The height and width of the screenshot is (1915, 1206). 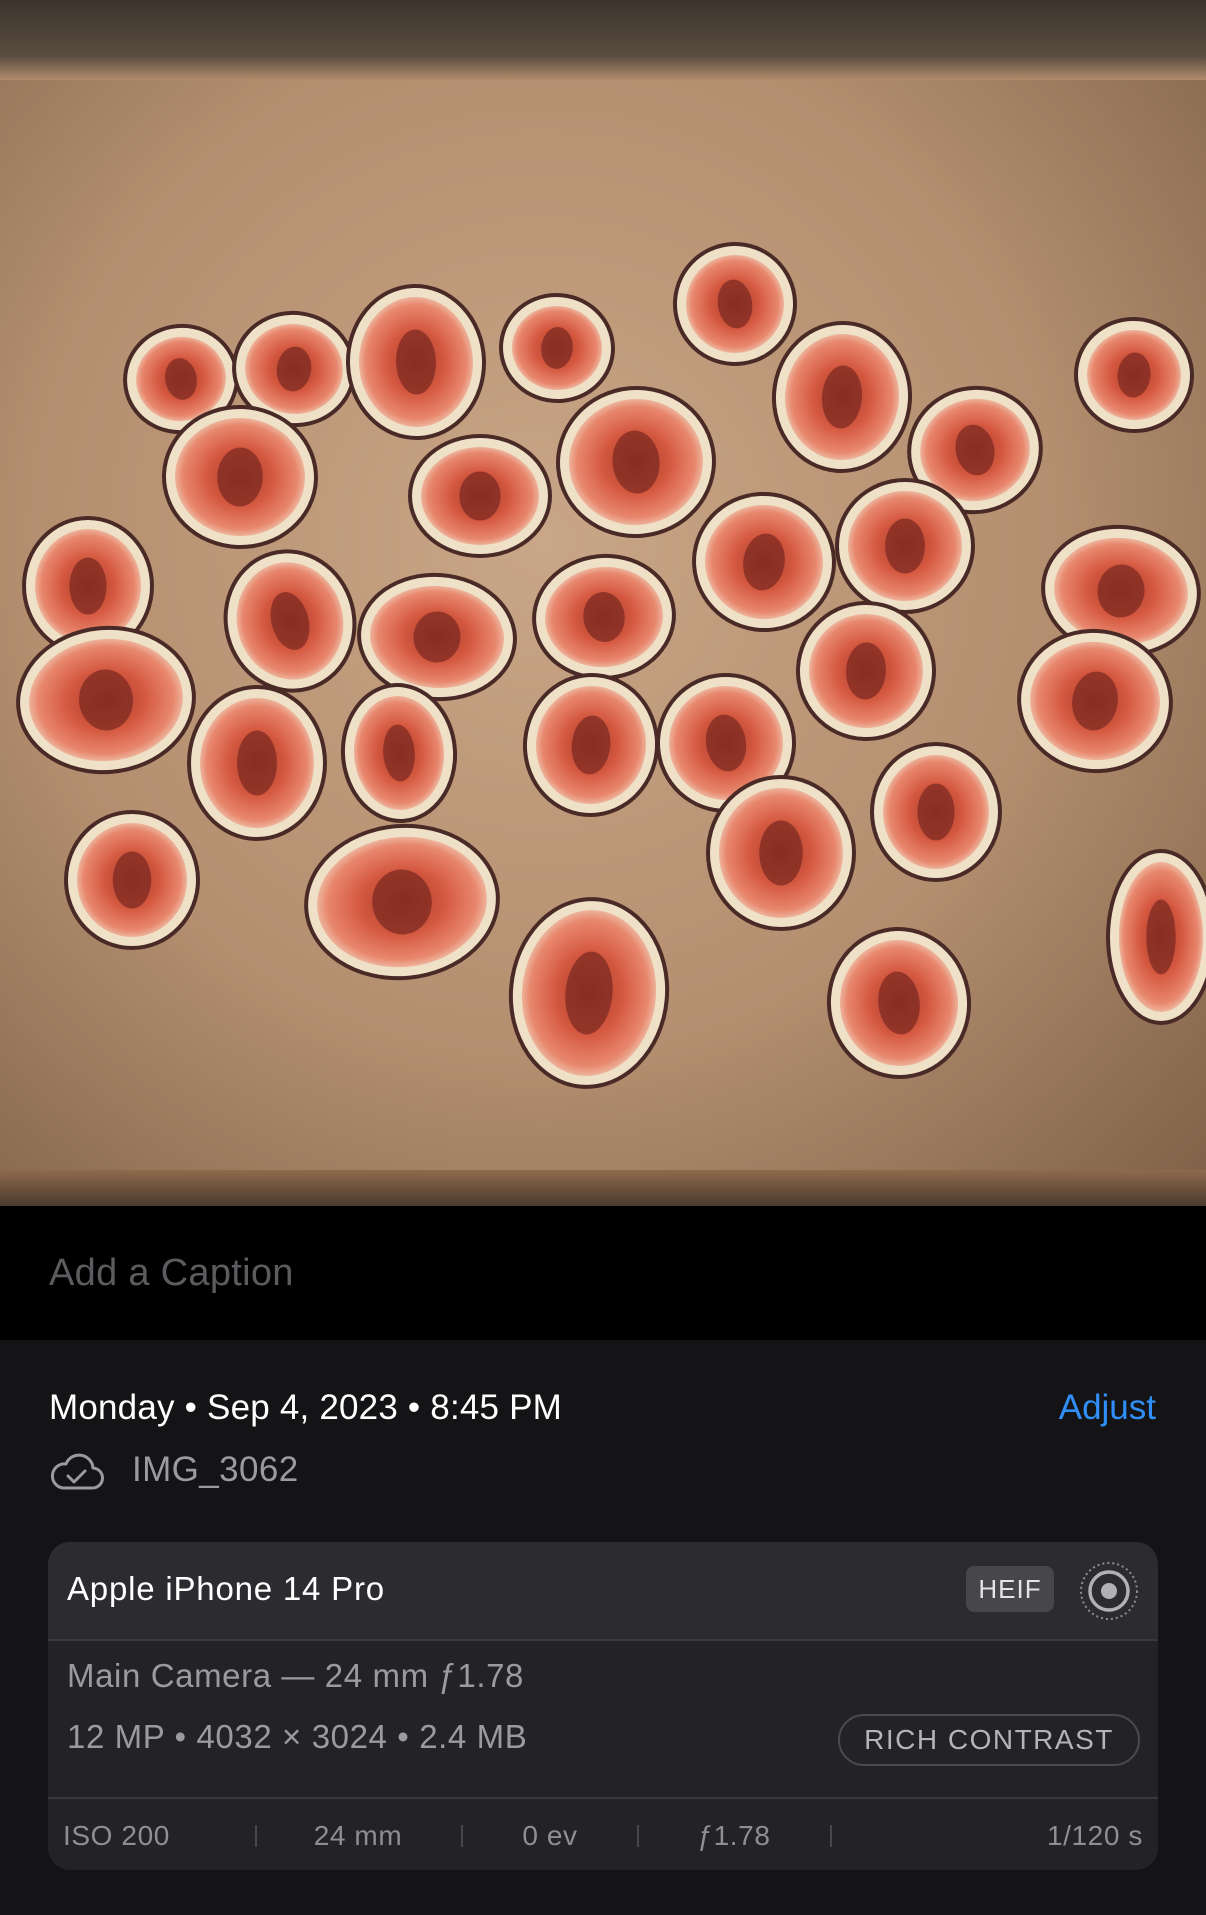 I want to click on exif-value: ISO 200, so click(x=116, y=1835).